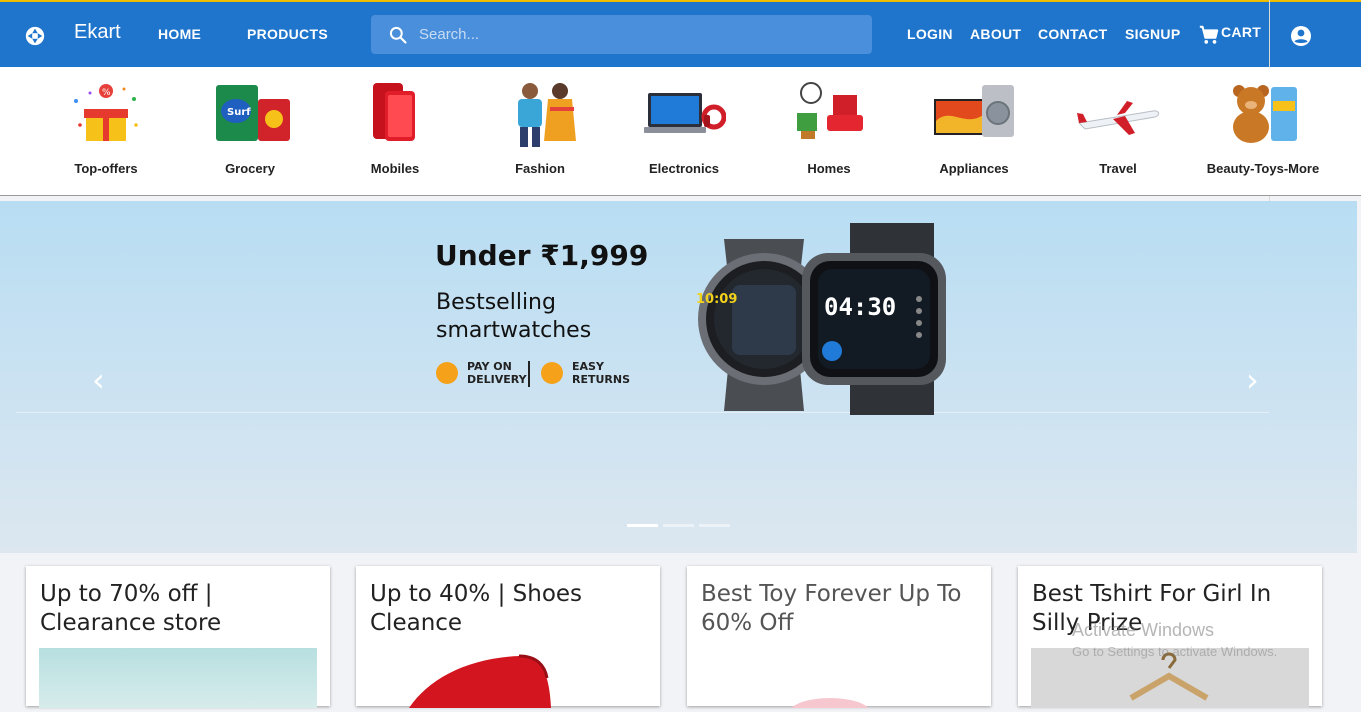  I want to click on deal-card-title: Up to 40% | Shoes Cleance, so click(476, 608).